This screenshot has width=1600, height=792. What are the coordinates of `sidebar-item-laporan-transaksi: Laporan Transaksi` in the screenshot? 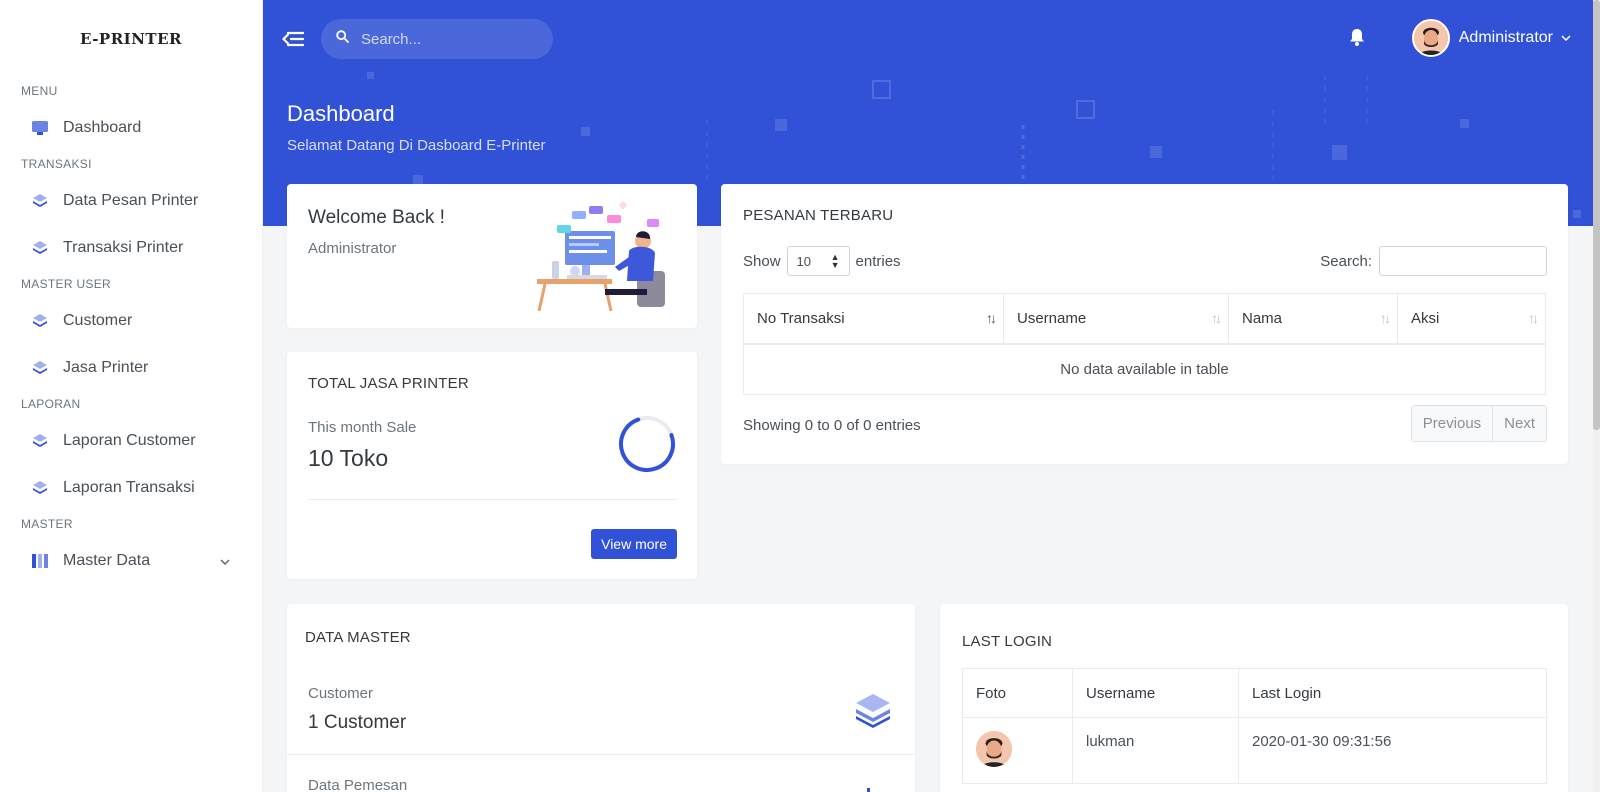 It's located at (131, 487).